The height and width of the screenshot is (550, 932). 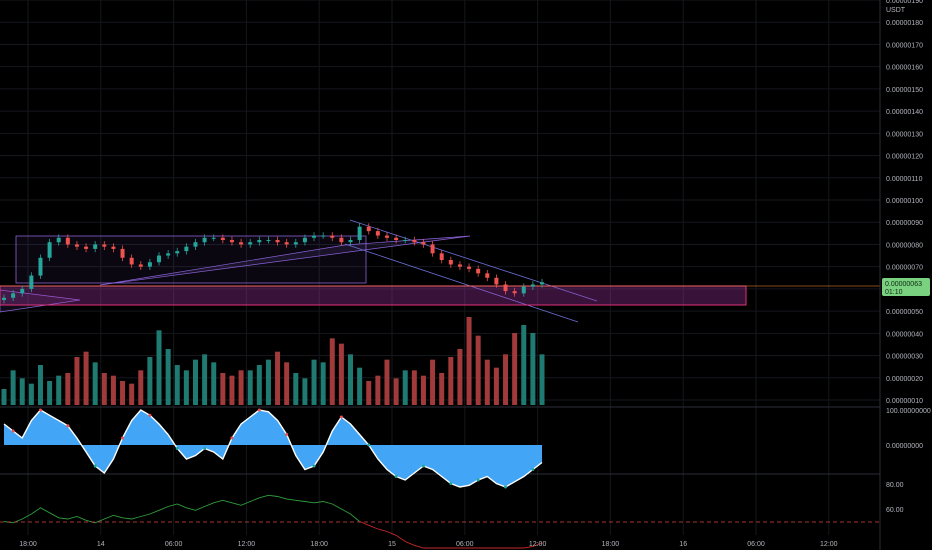 What do you see at coordinates (904, 2) in the screenshot?
I see `price-tick-label: 0.00000190` at bounding box center [904, 2].